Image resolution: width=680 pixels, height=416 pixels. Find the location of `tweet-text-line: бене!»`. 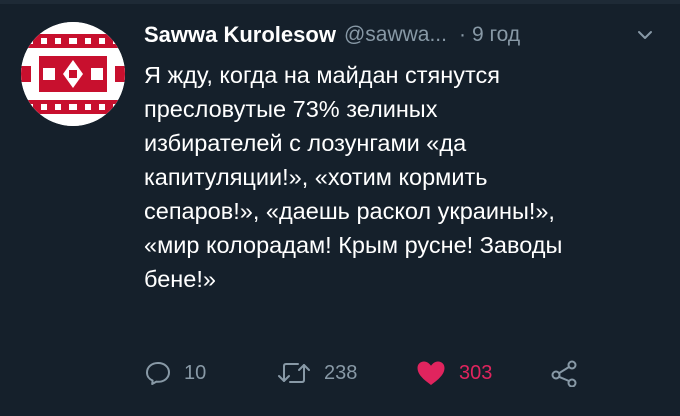

tweet-text-line: бене!» is located at coordinates (180, 279).